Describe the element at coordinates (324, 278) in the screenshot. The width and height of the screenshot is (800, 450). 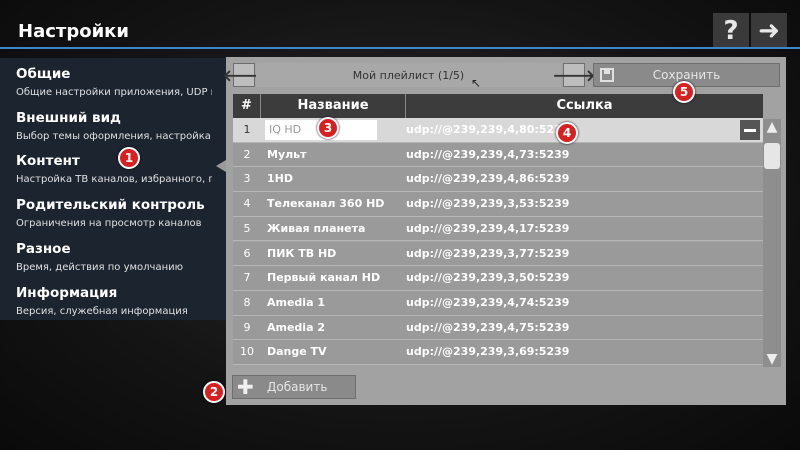
I see `channel-name: Первый канал HD` at that location.